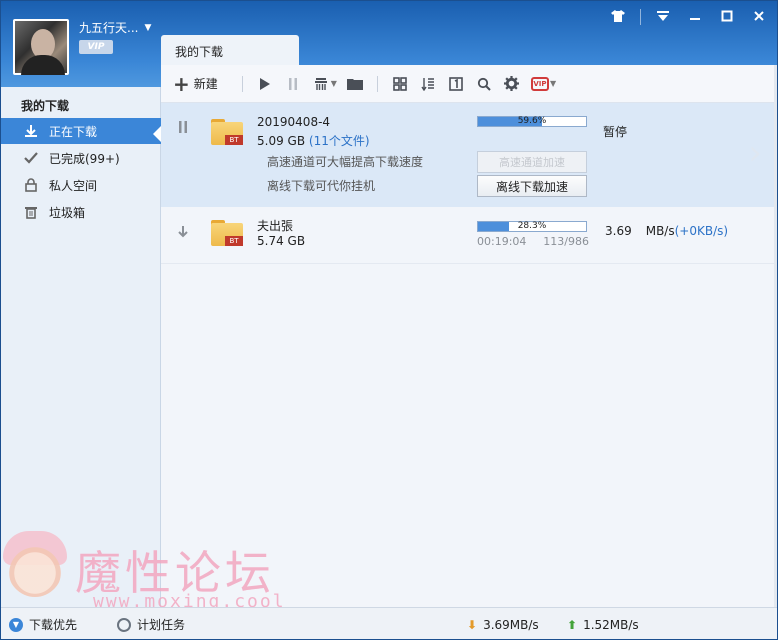 The width and height of the screenshot is (778, 640). I want to click on speed-unit-group: MB/s(+0KB/s), so click(687, 231).